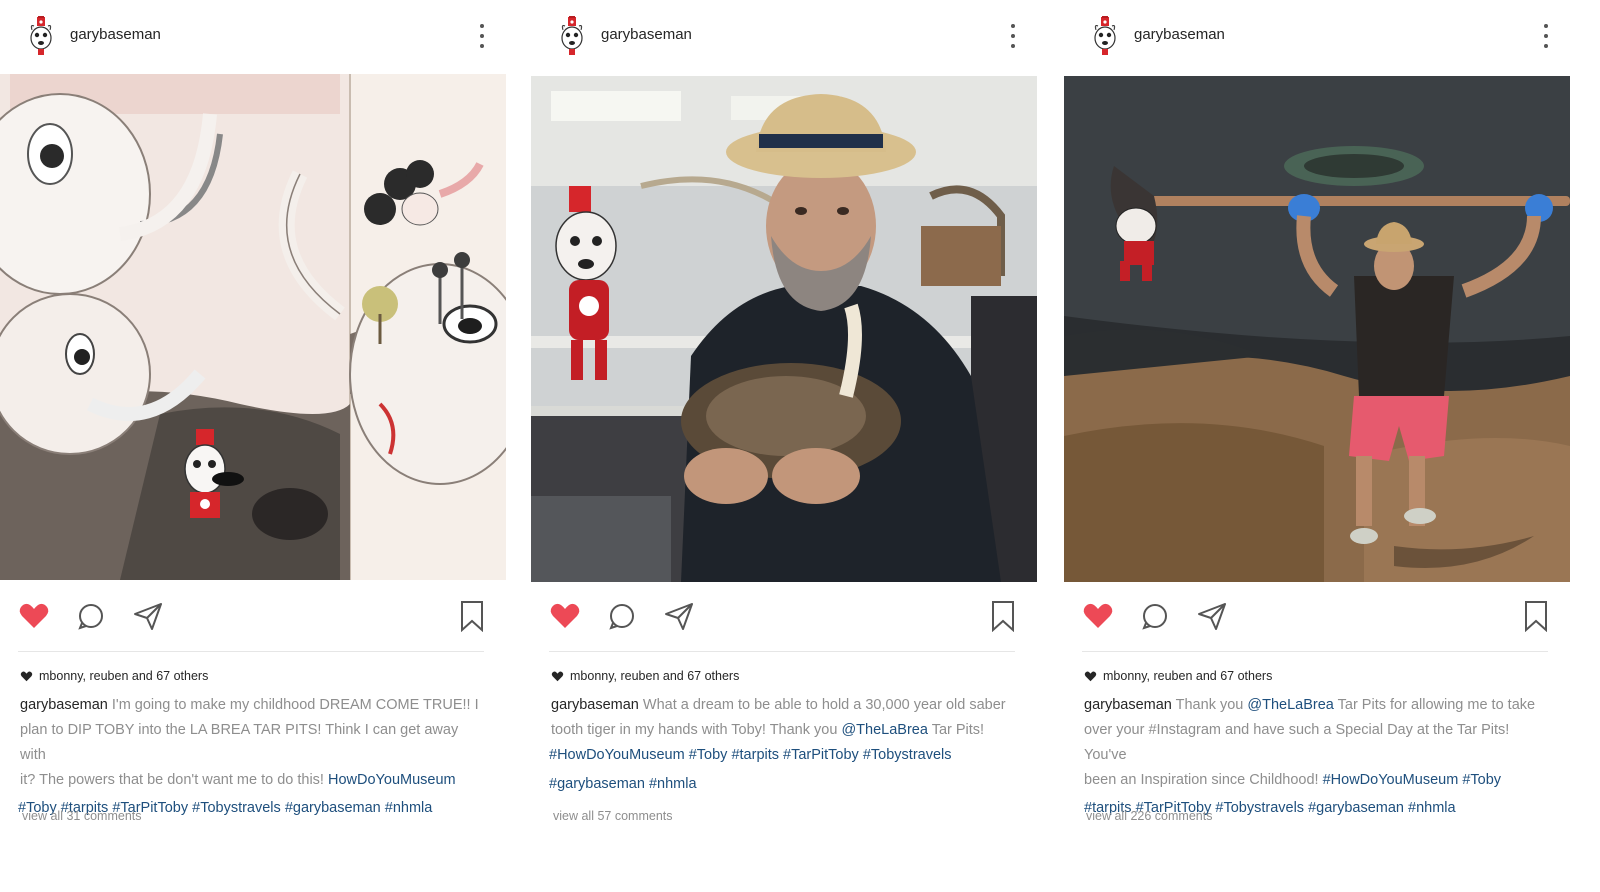  What do you see at coordinates (82, 816) in the screenshot?
I see `view-comments-link: view all 31 comments` at bounding box center [82, 816].